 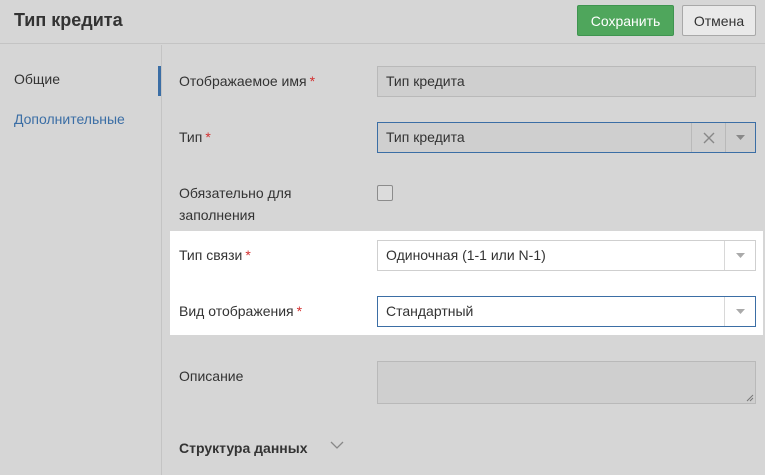 I want to click on display-kind-label: Вид отображения *, so click(x=240, y=311).